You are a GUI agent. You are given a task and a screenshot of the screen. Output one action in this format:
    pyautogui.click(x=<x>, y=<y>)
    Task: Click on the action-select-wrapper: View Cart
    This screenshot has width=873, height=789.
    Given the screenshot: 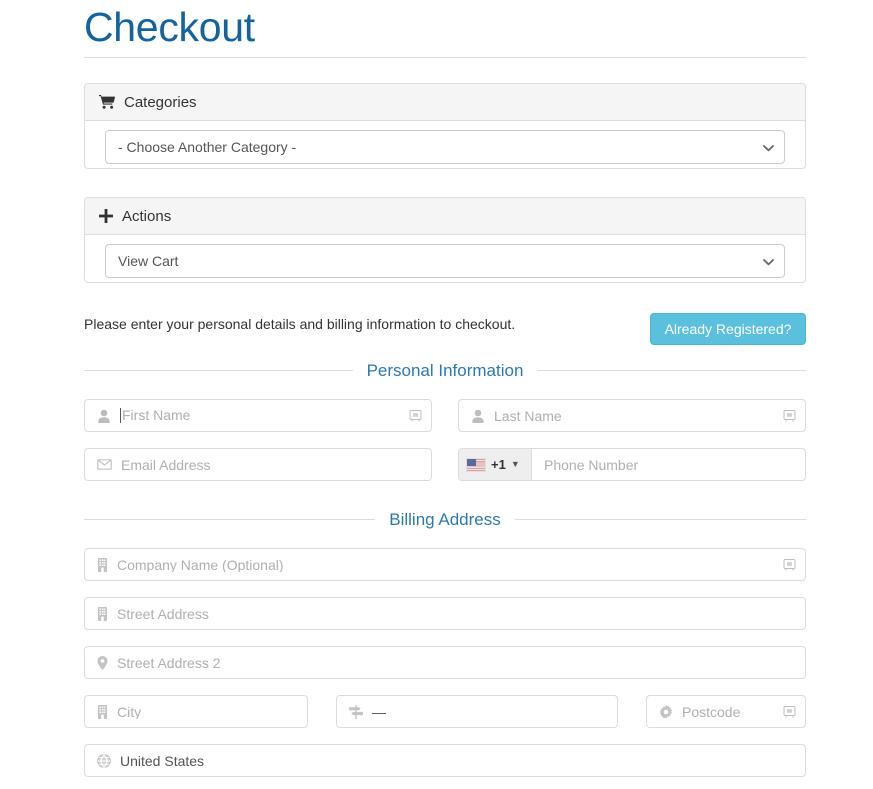 What is the action you would take?
    pyautogui.click(x=445, y=261)
    